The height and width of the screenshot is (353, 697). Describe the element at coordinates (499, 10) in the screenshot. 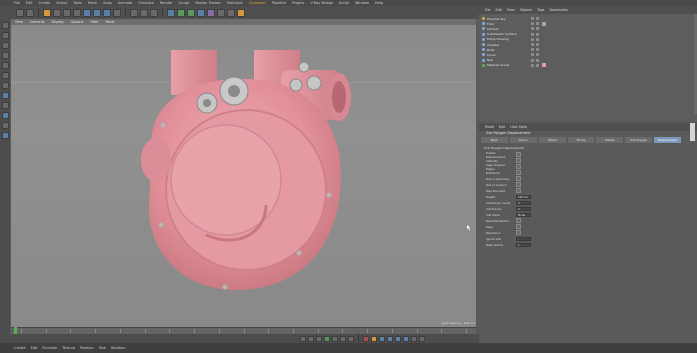

I see `object-menu-edit: Edit` at that location.